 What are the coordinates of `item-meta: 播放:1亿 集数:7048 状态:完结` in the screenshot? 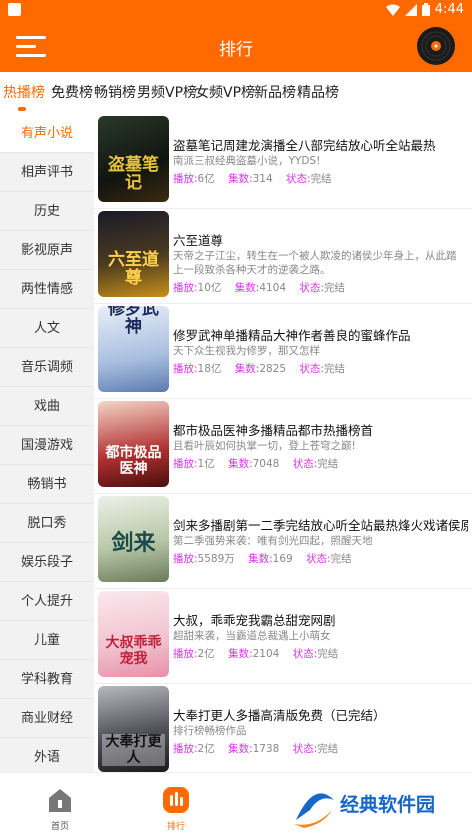 It's located at (255, 463).